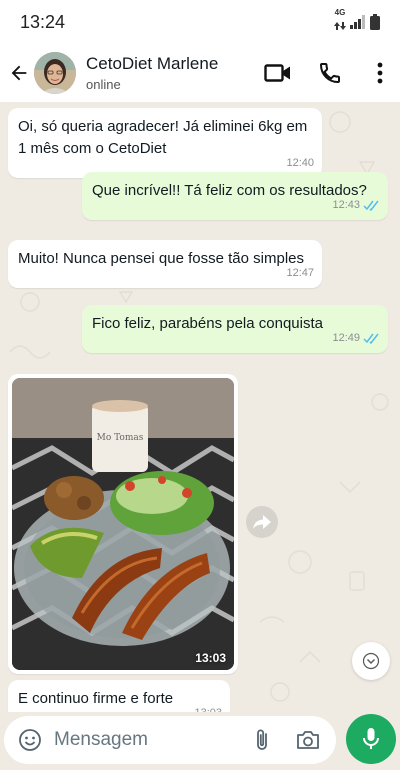 Image resolution: width=400 pixels, height=770 pixels. I want to click on more-options-button, so click(380, 73).